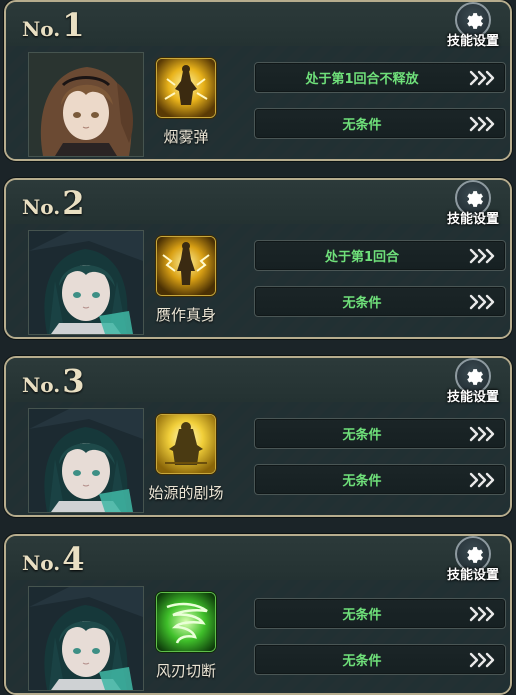 The width and height of the screenshot is (516, 695). I want to click on wind-blade-icon, so click(186, 622).